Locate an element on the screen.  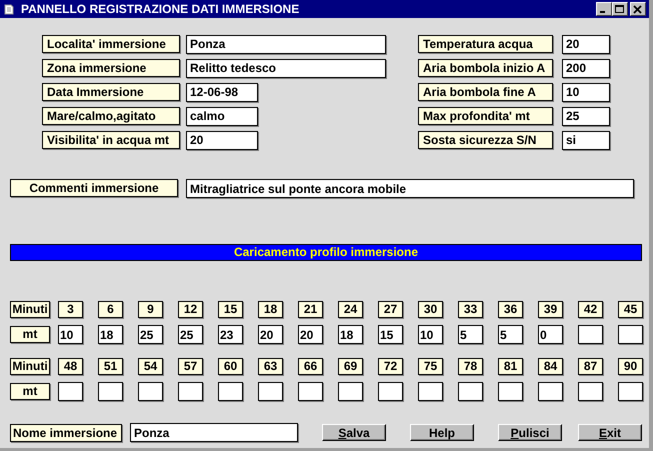
minute-label: 45 is located at coordinates (630, 309).